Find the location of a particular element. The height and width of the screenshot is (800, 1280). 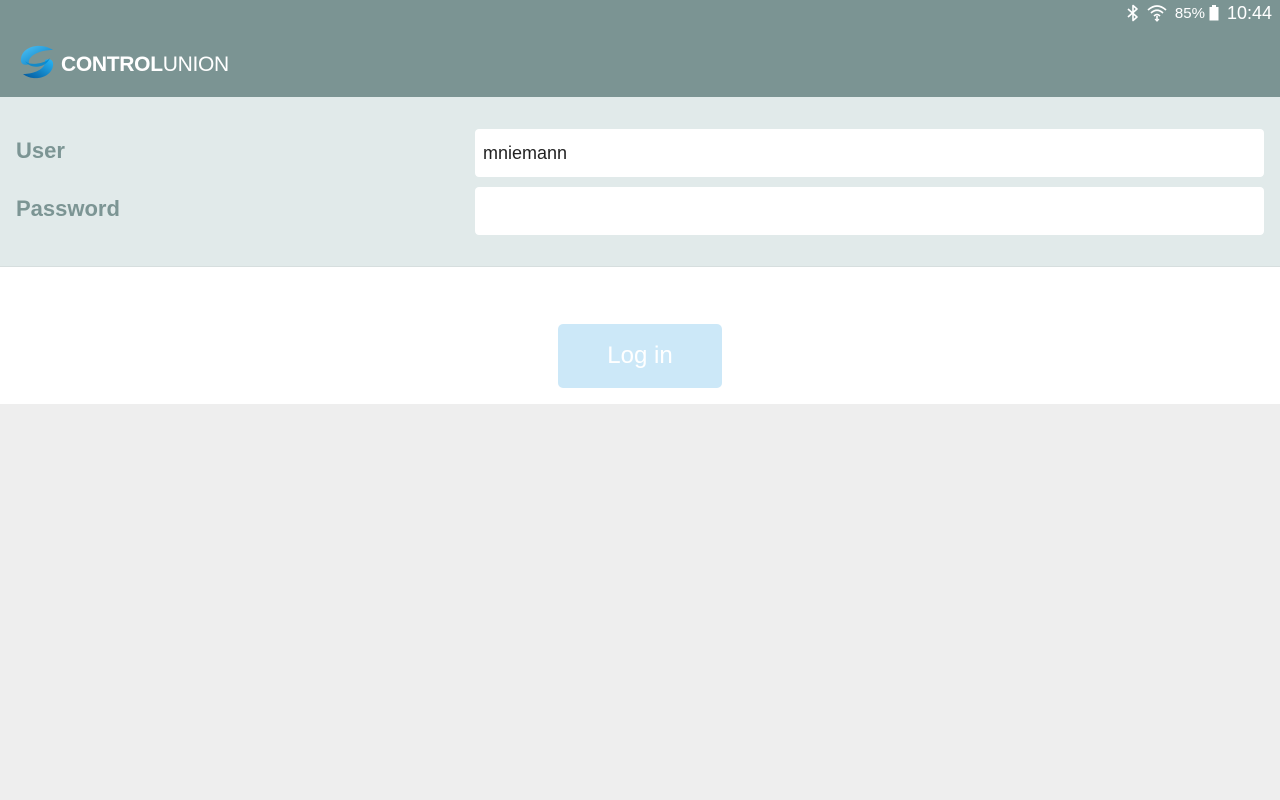

app-header: 85% 10:44 CONTROLUNION is located at coordinates (640, 48).